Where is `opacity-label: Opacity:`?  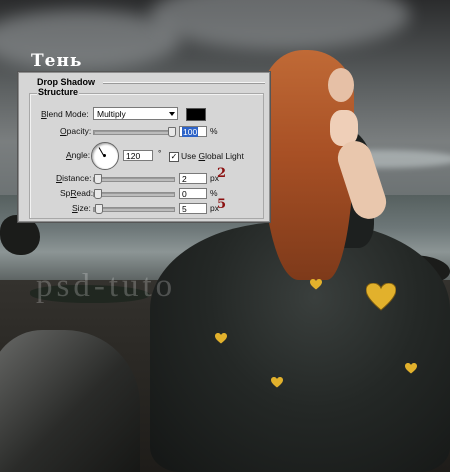 opacity-label: Opacity: is located at coordinates (76, 131).